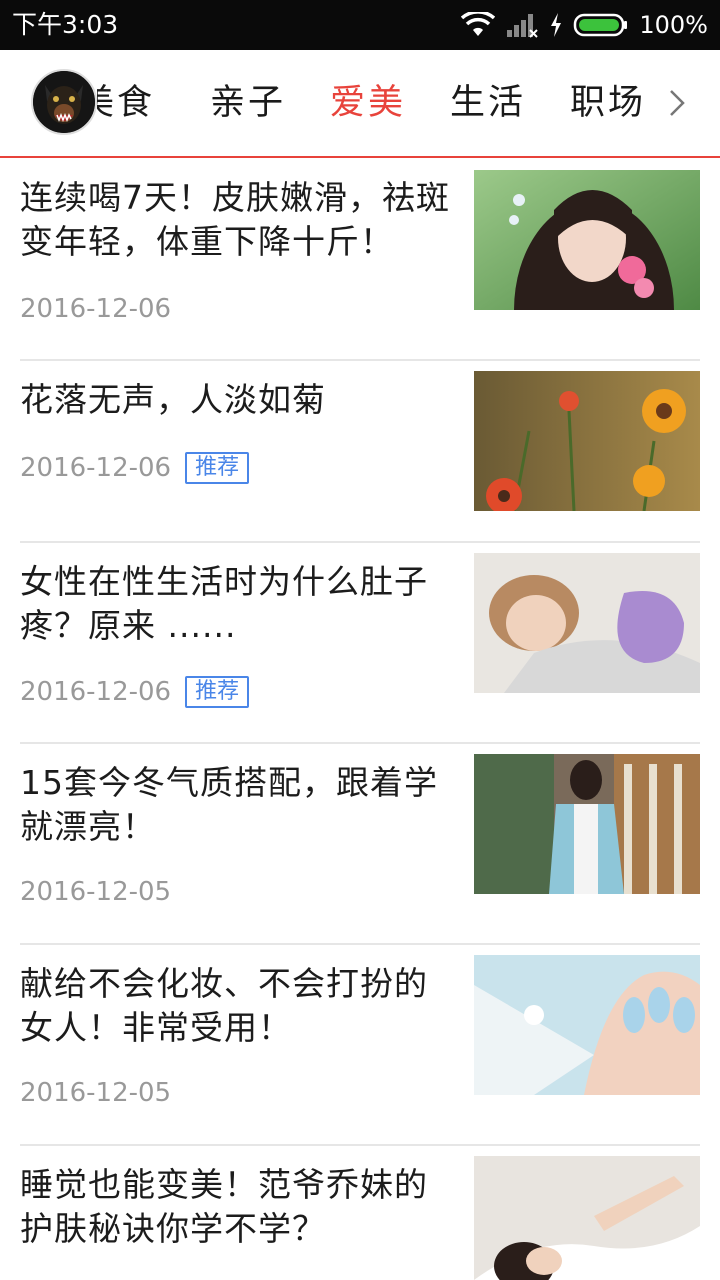  I want to click on dog-avatar-icon, so click(64, 102).